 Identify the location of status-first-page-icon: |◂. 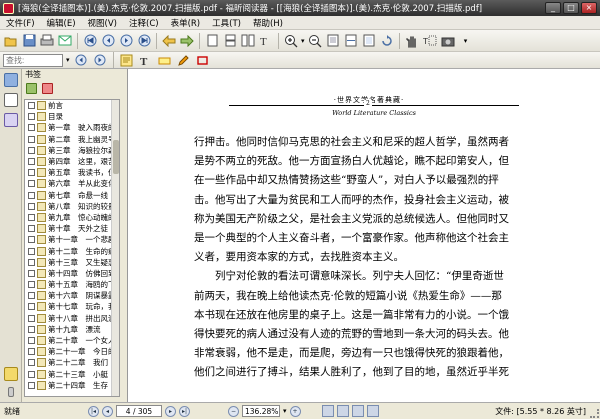
(93, 411).